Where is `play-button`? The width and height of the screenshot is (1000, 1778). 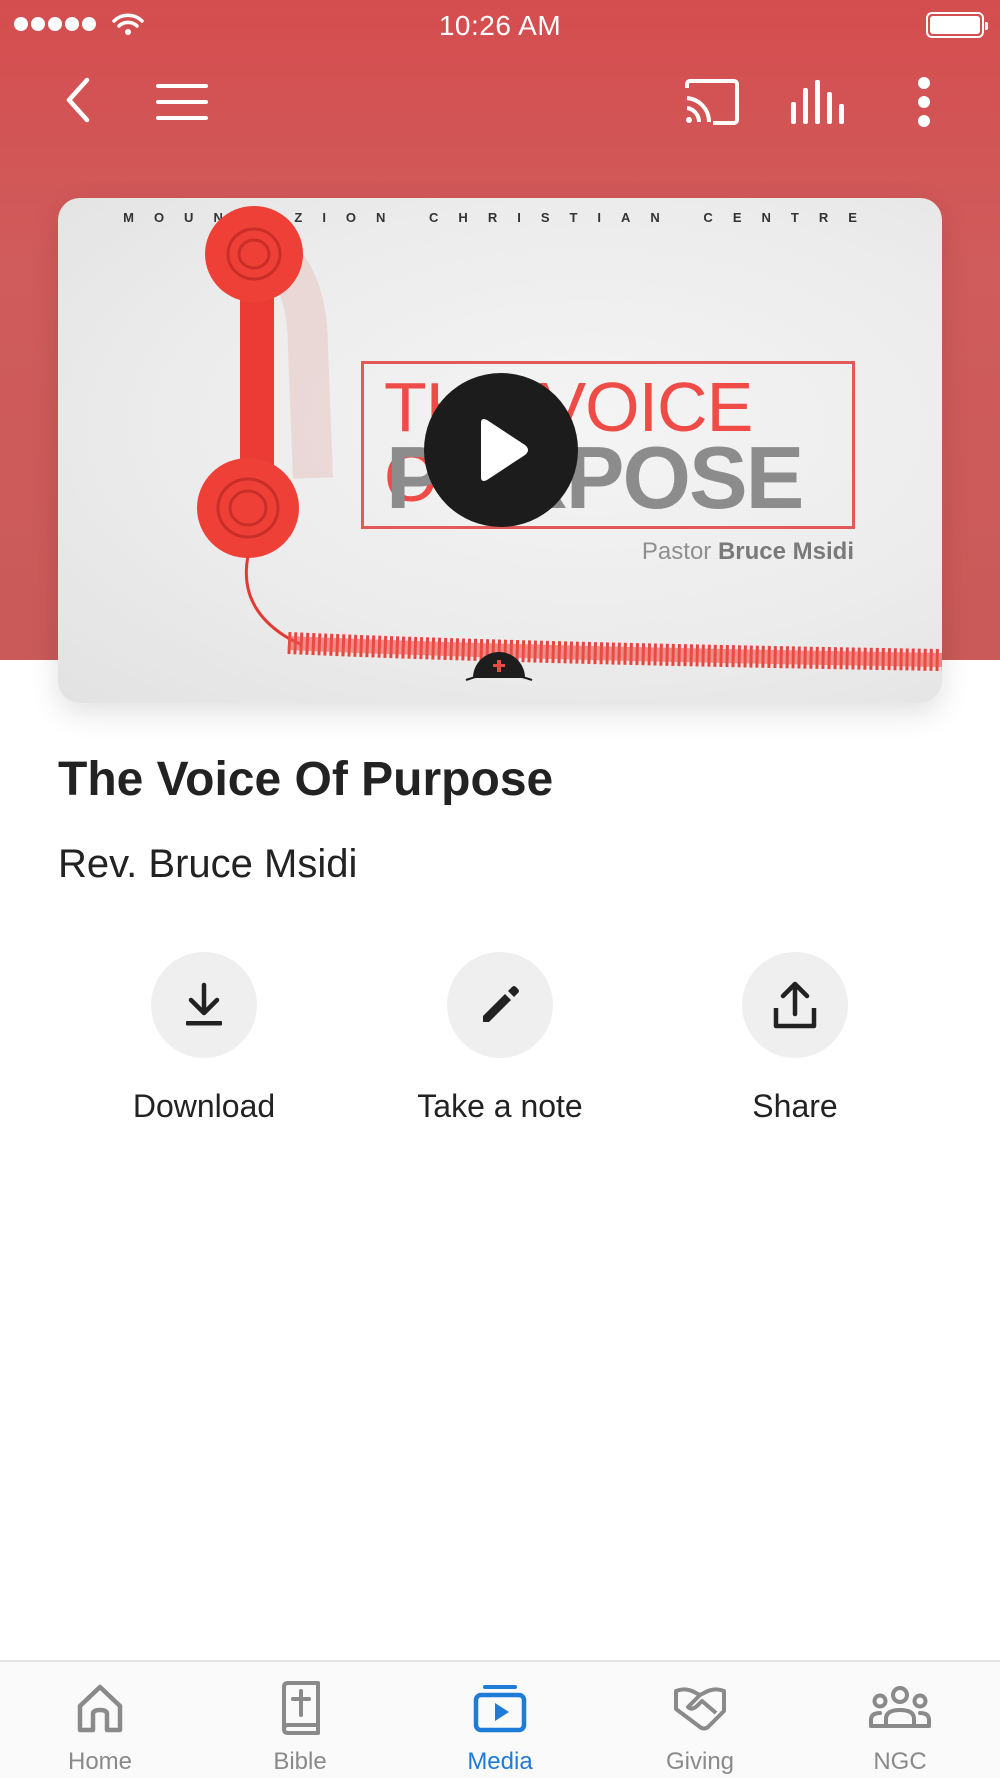 play-button is located at coordinates (501, 450).